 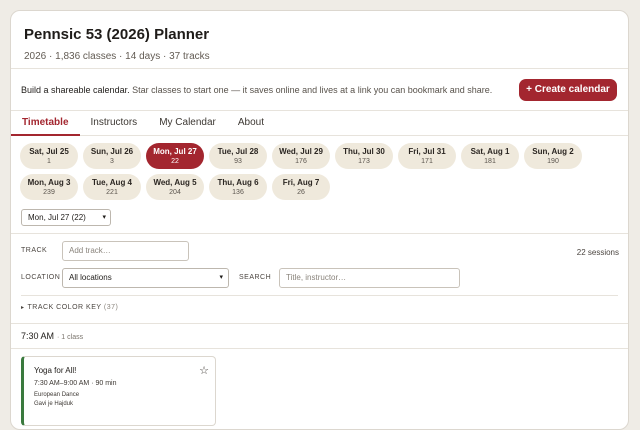 I want to click on session-instructor: Gavi je Hajduk, so click(x=54, y=404).